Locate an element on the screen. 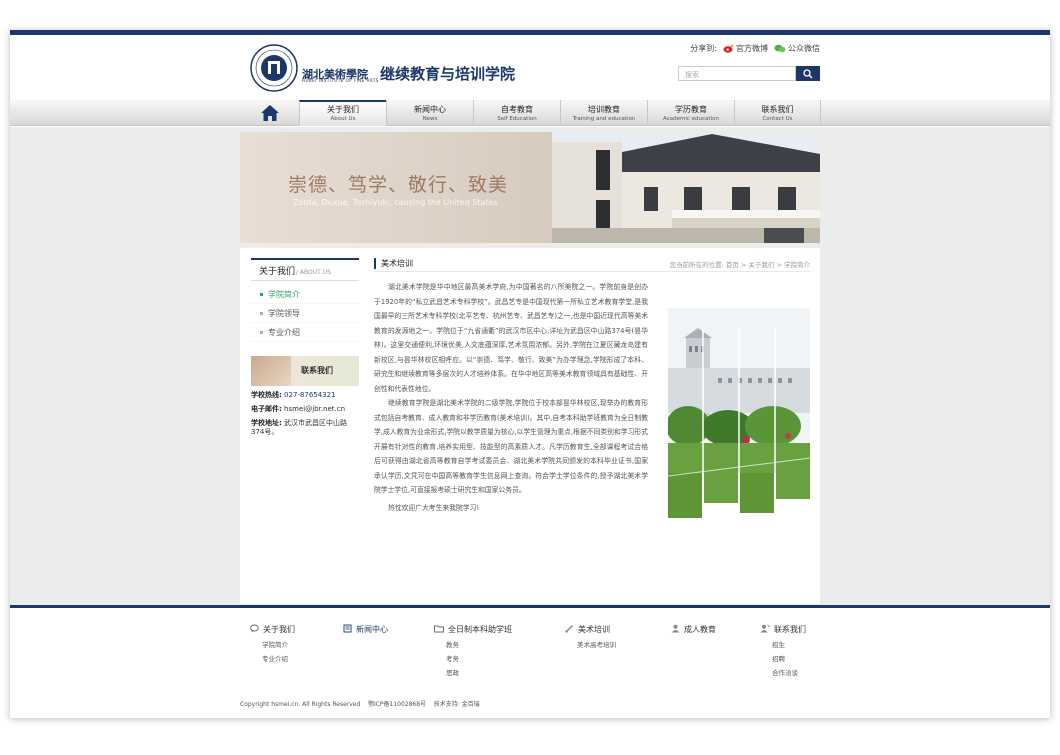 The height and width of the screenshot is (755, 1060). contact-hotline: 学校热线: 027-87654321 is located at coordinates (305, 395).